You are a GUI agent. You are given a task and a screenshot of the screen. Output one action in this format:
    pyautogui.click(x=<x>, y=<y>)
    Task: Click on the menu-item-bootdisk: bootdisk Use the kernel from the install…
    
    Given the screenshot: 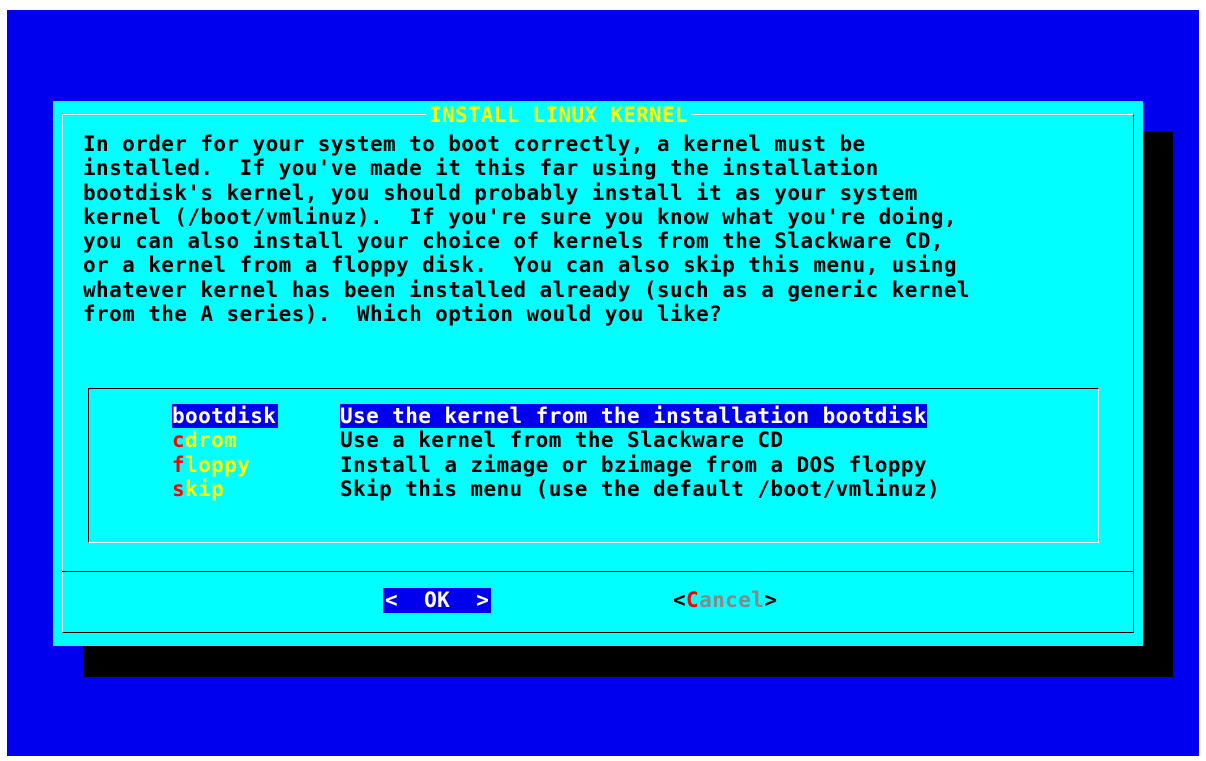 What is the action you would take?
    pyautogui.click(x=556, y=416)
    